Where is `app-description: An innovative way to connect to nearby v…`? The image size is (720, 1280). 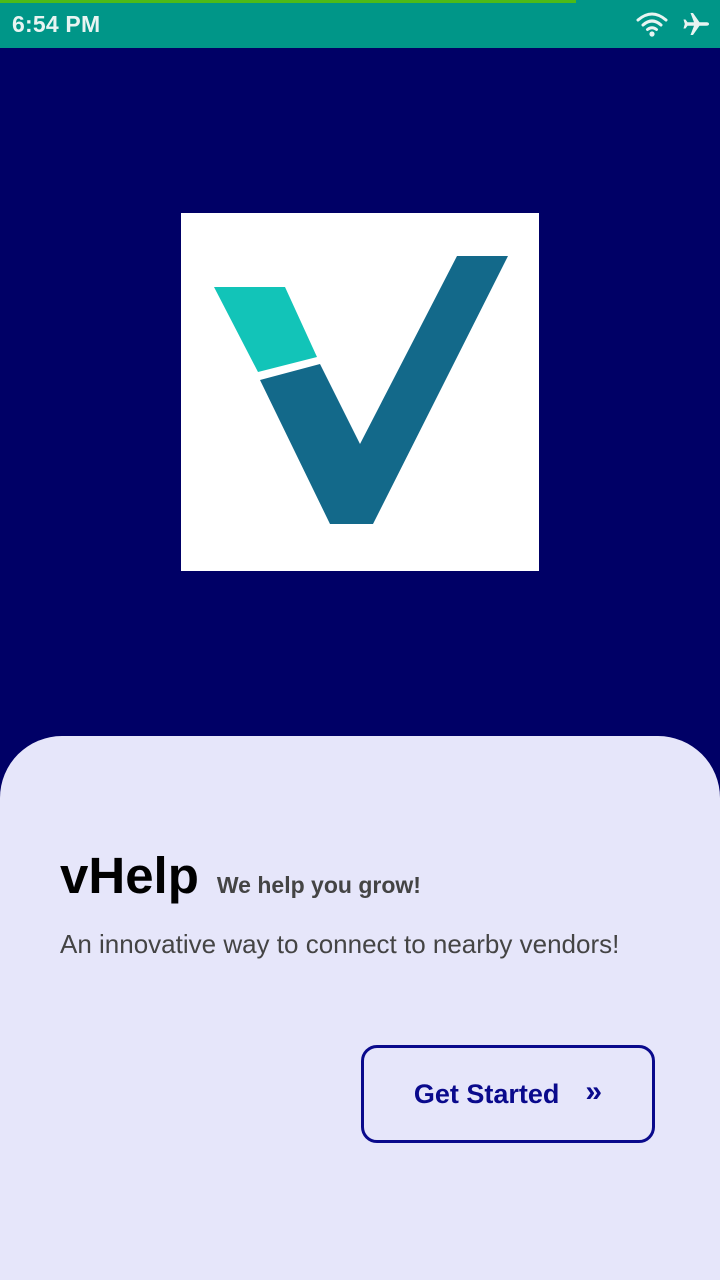
app-description: An innovative way to connect to nearby v… is located at coordinates (340, 944).